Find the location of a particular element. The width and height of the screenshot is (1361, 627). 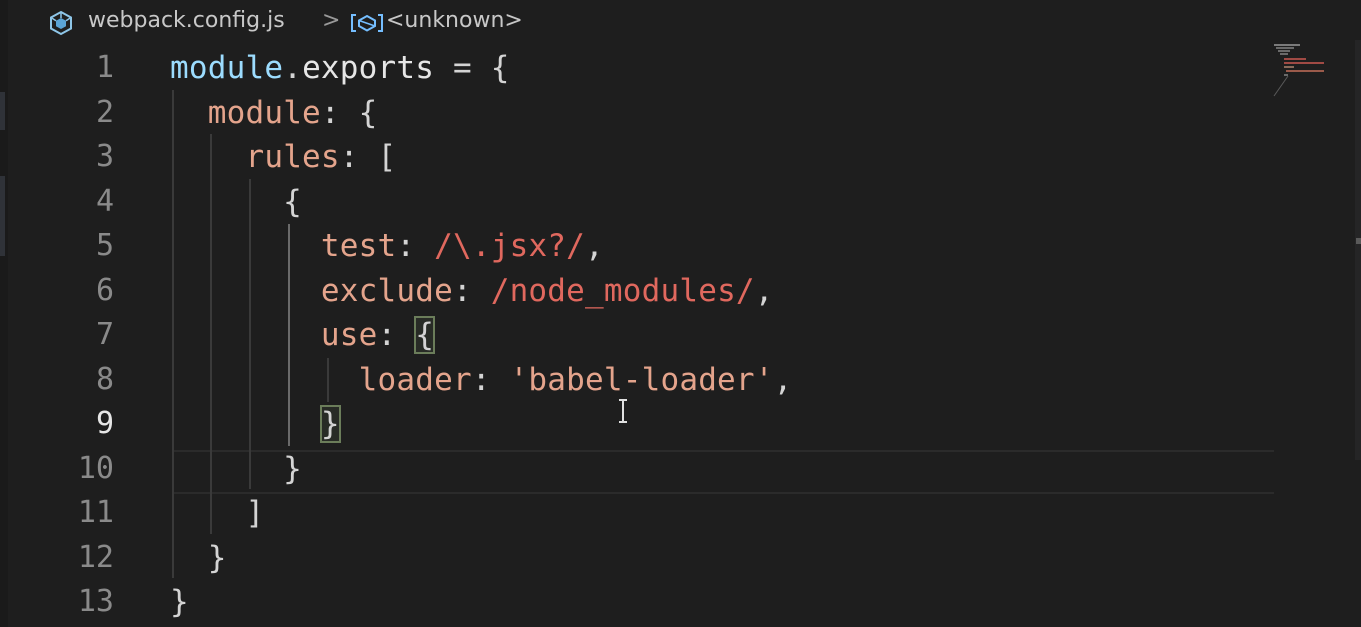

line-number: 9 is located at coordinates (104, 423).